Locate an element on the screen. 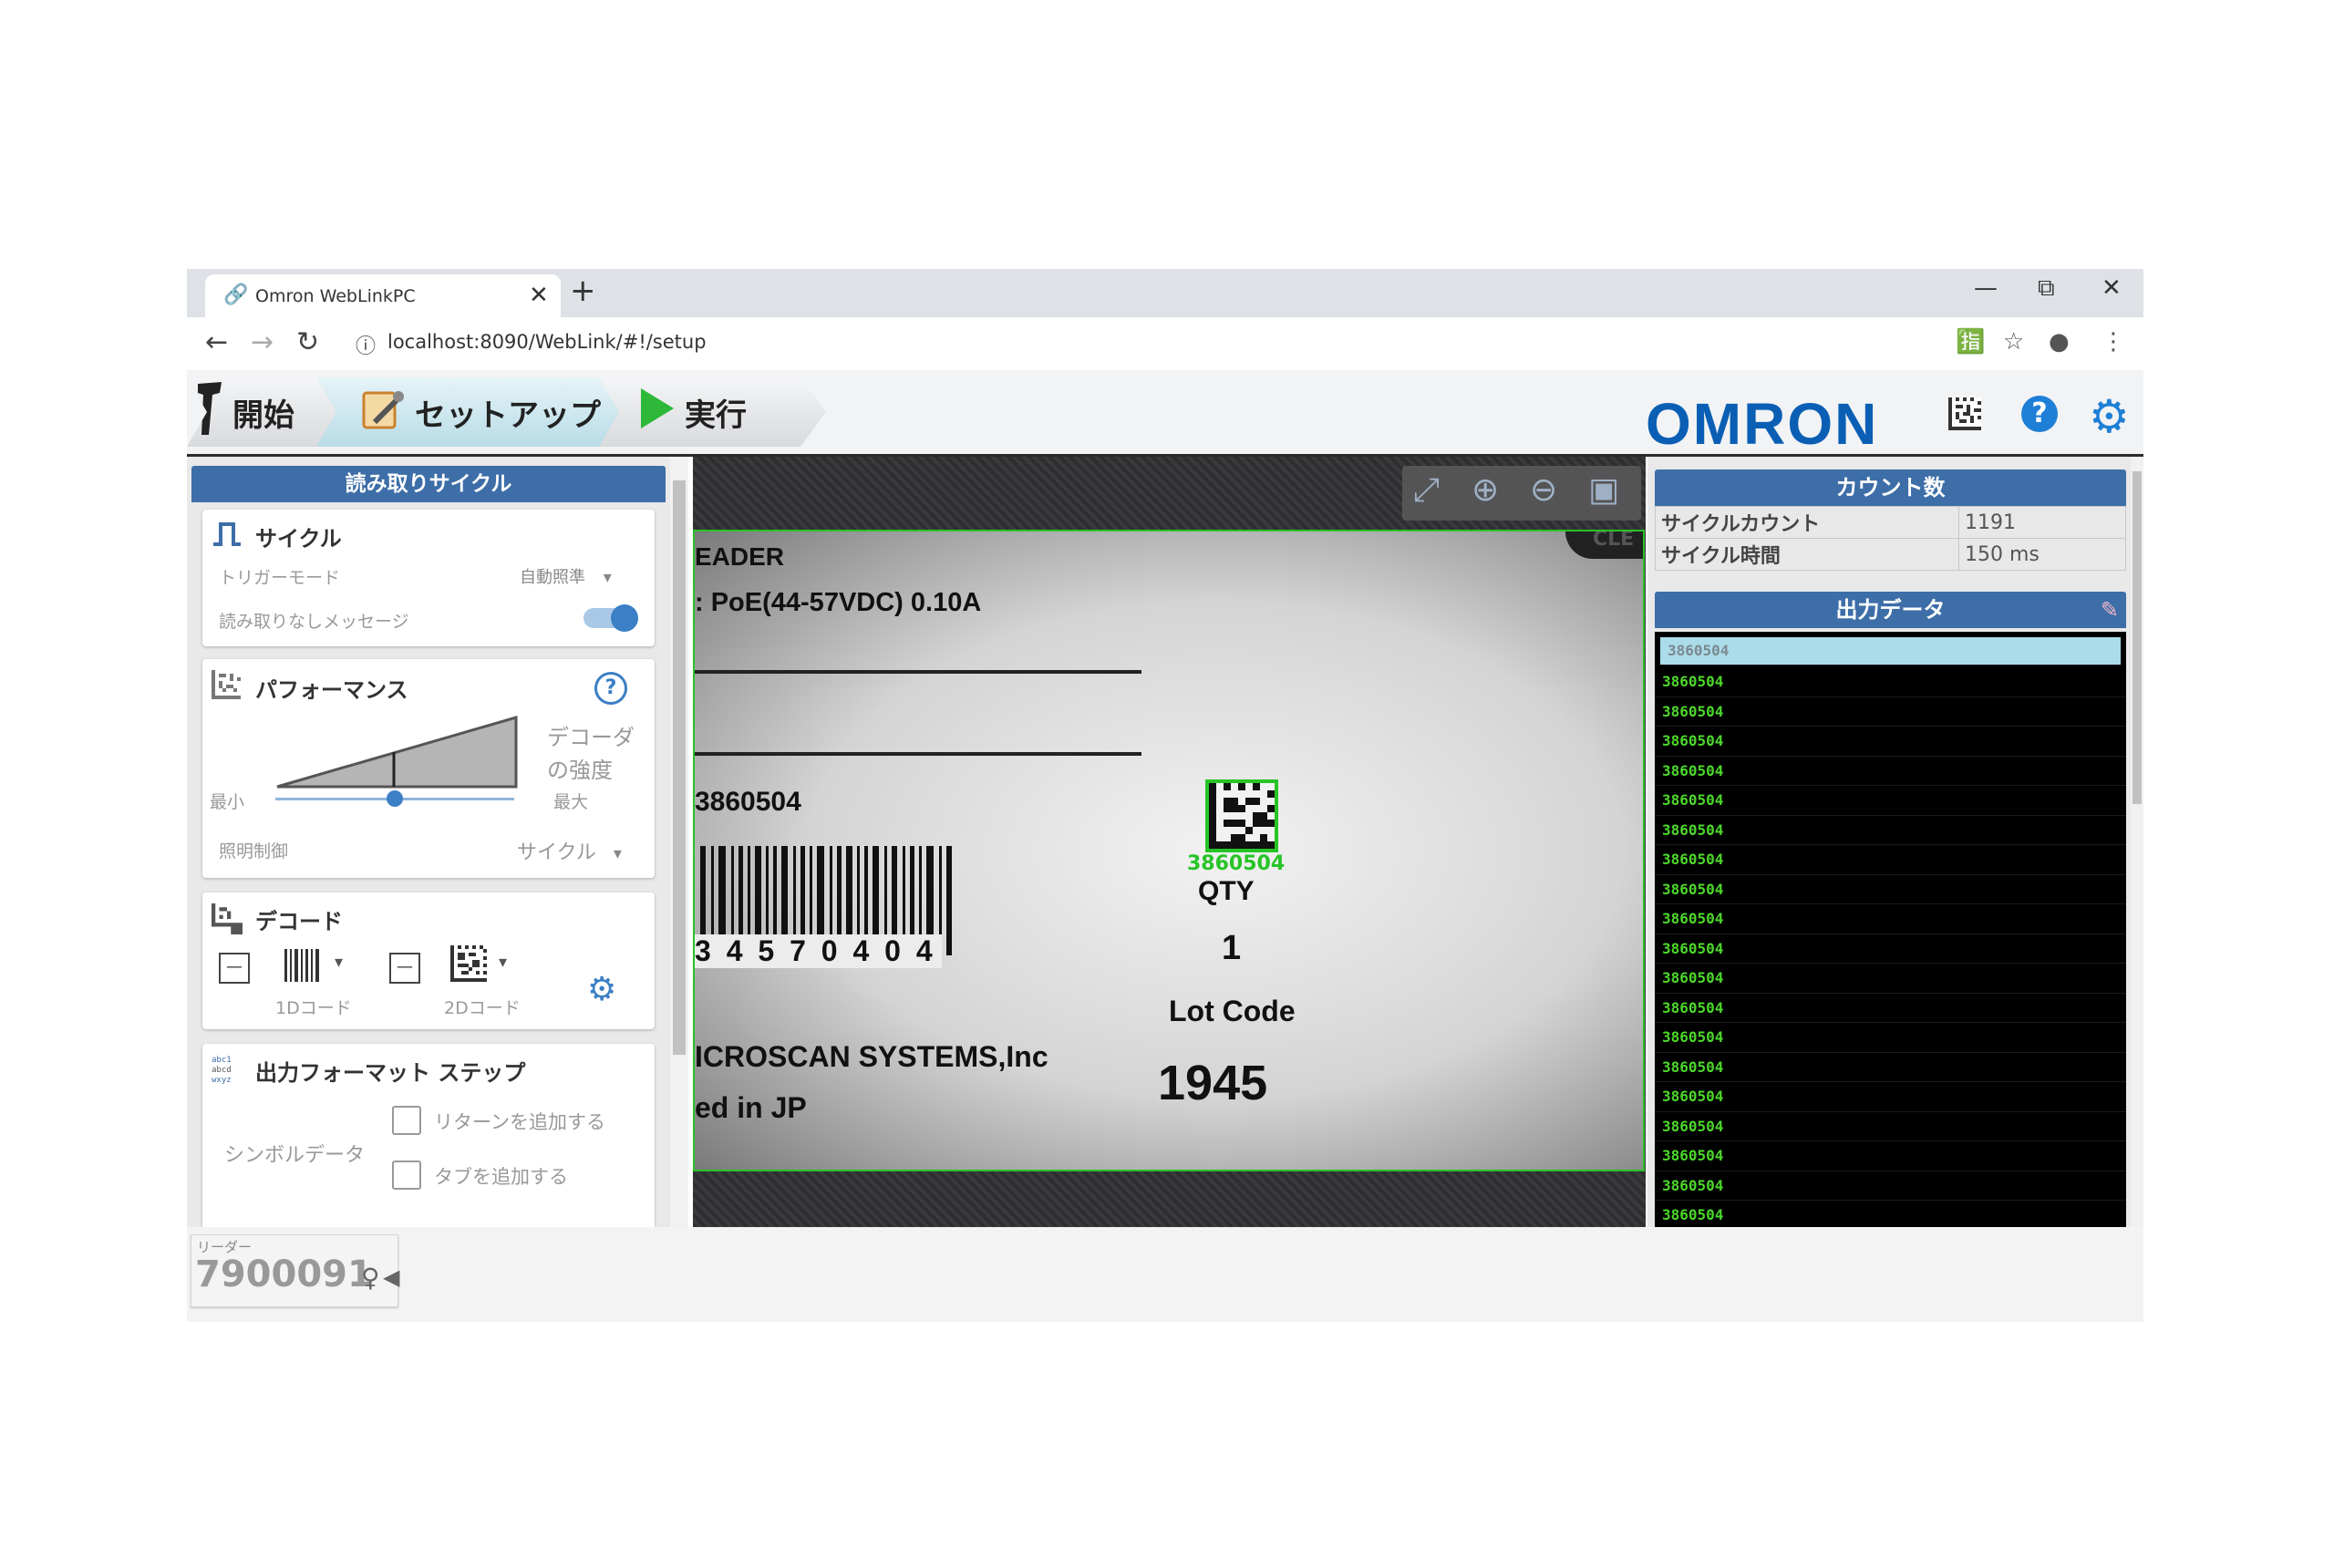  decoder-strength-slider is located at coordinates (395, 798).